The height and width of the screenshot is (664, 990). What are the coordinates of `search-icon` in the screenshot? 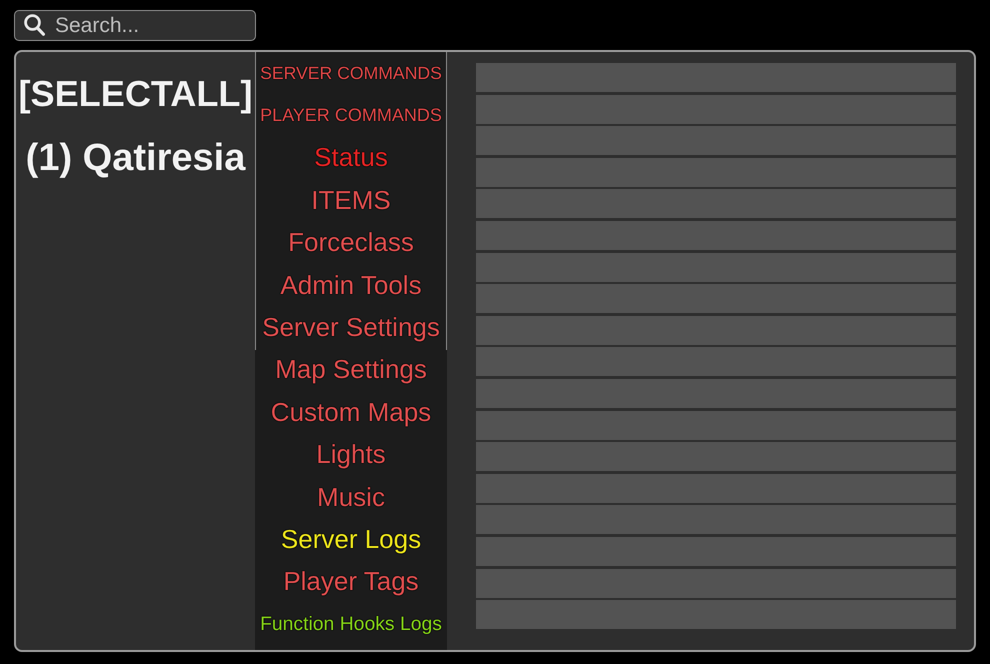 It's located at (34, 25).